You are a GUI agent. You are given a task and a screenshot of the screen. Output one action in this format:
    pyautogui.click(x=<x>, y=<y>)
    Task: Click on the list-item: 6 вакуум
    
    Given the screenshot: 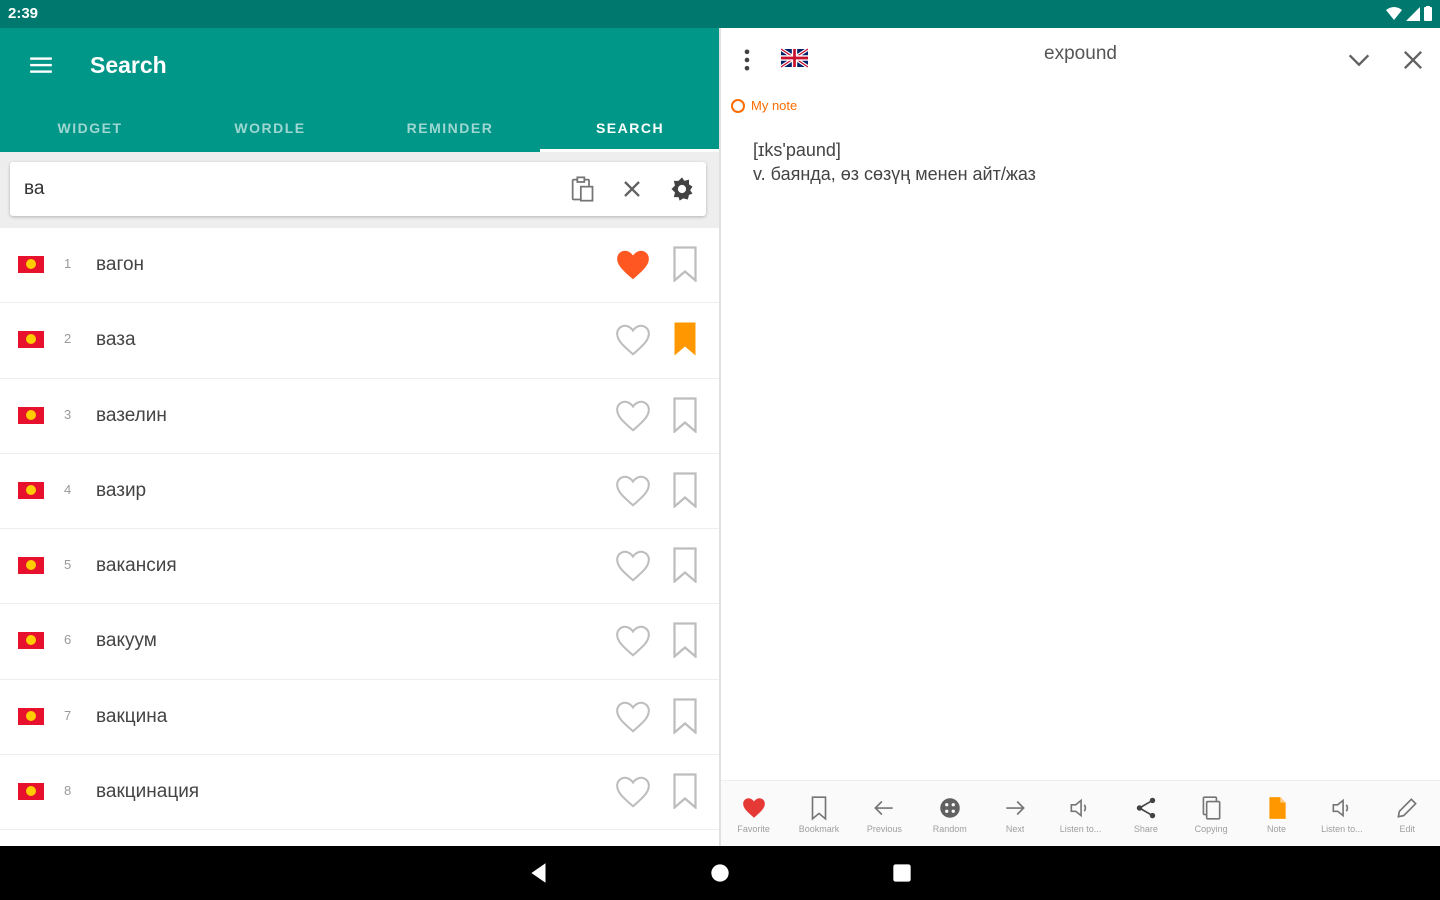 What is the action you would take?
    pyautogui.click(x=360, y=642)
    